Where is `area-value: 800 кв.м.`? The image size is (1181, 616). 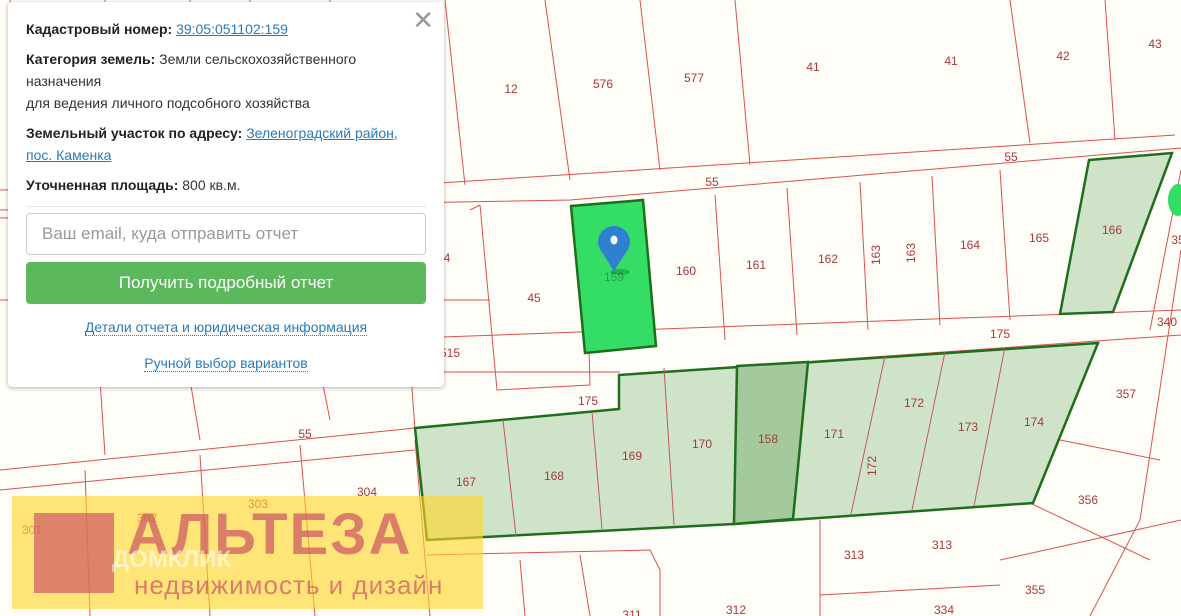
area-value: 800 кв.м. is located at coordinates (211, 185).